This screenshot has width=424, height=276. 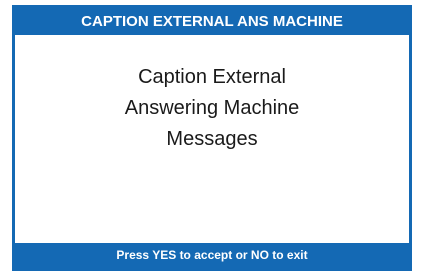 I want to click on dialog-title: CAPTION EXTERNAL ANS MACHINE, so click(x=212, y=21).